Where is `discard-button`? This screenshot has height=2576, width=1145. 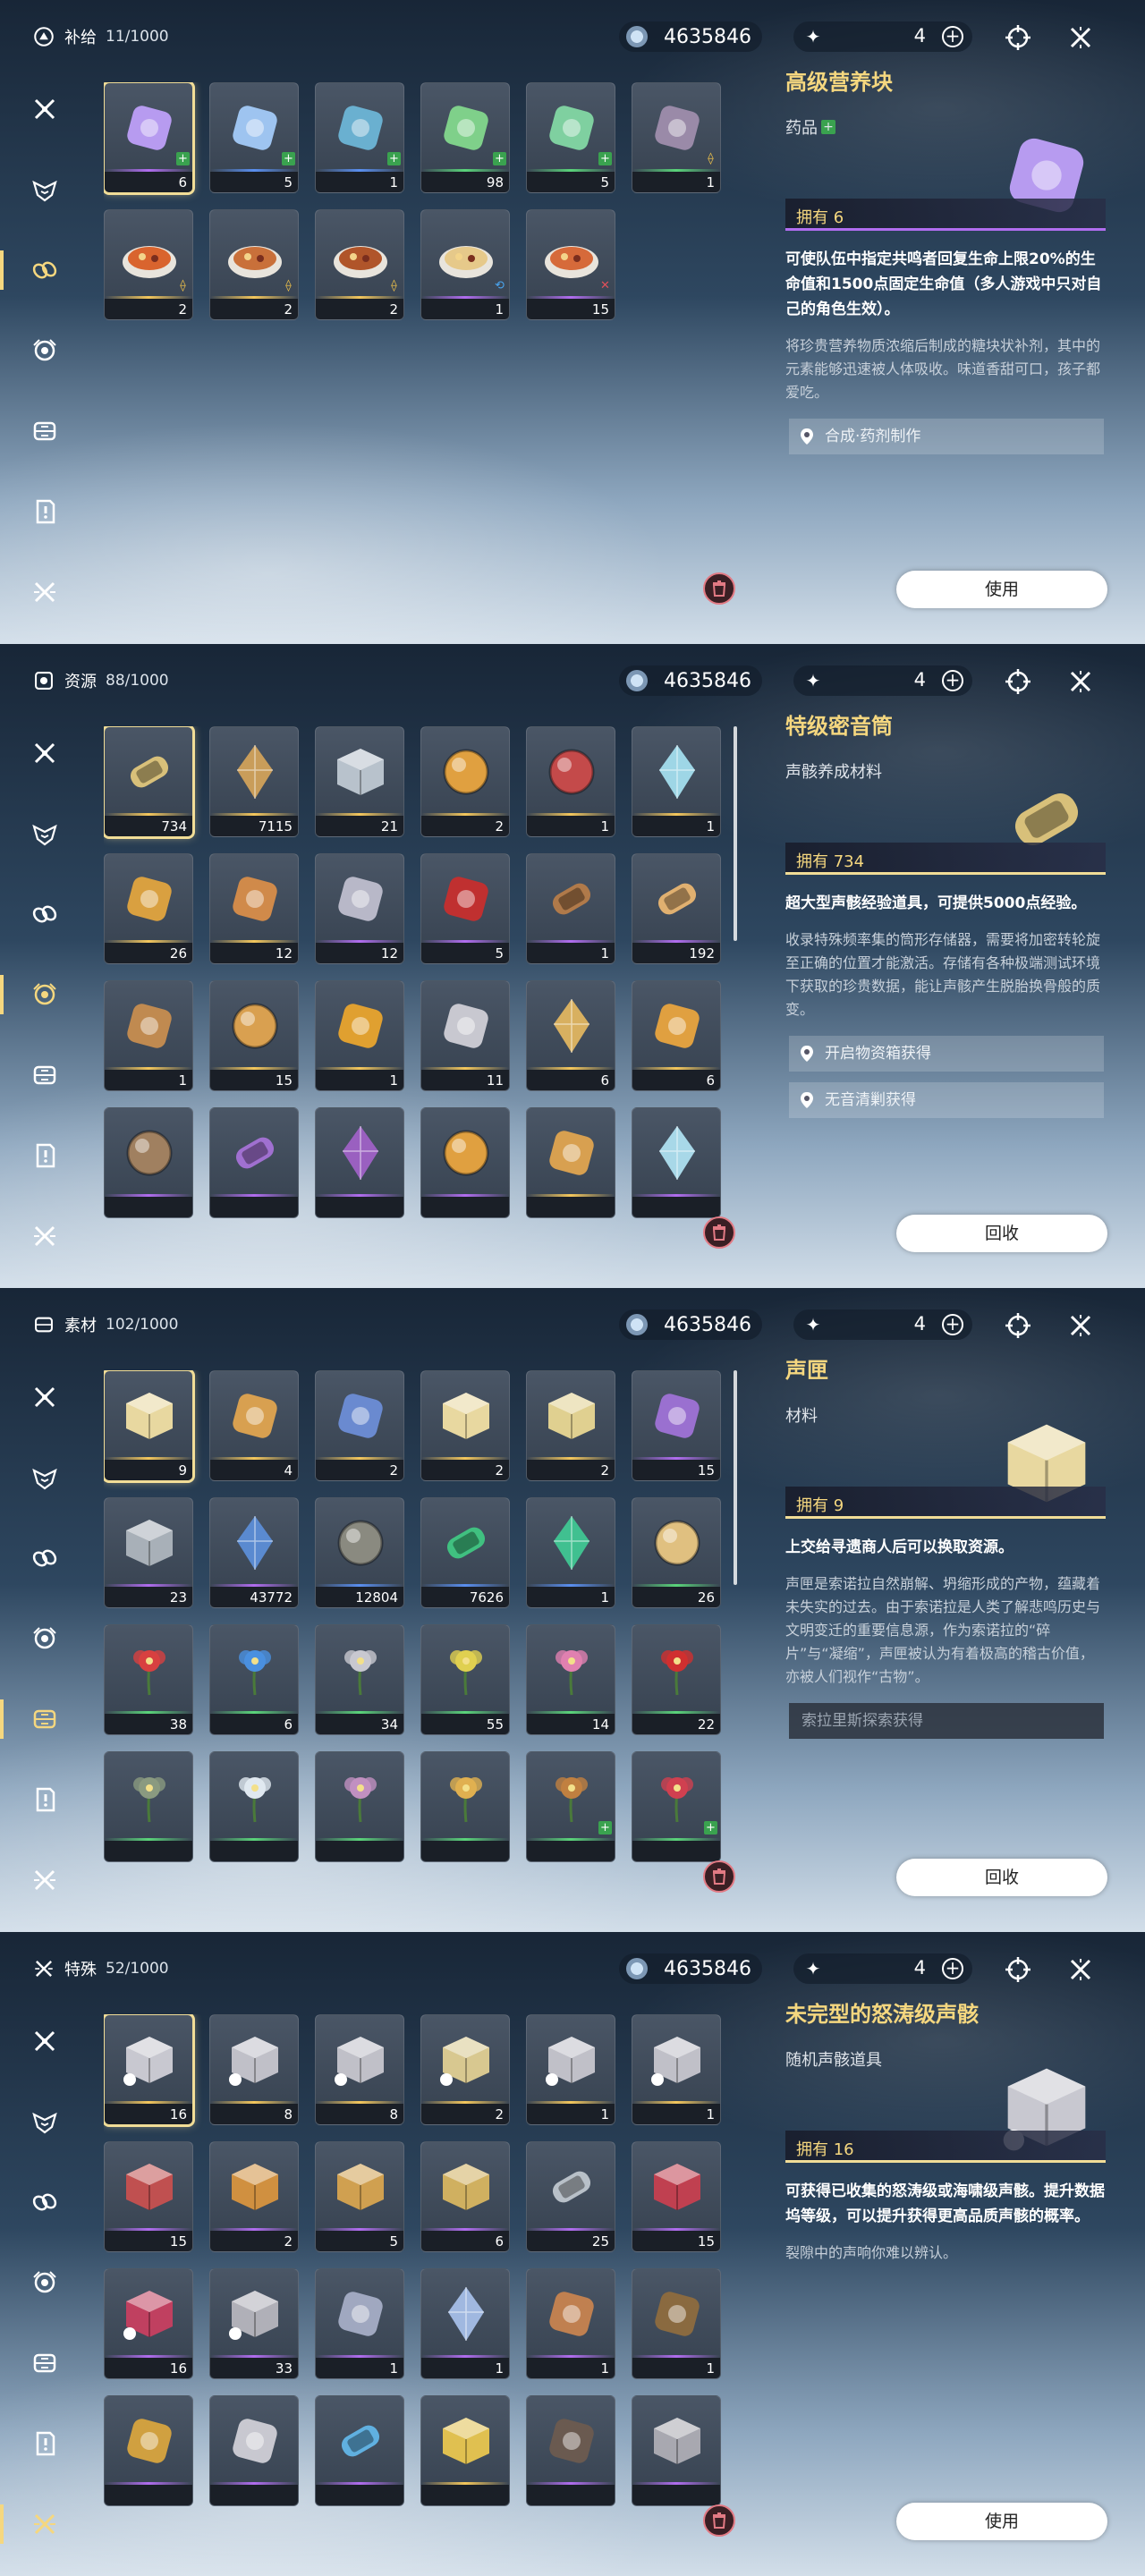
discard-button is located at coordinates (719, 1232).